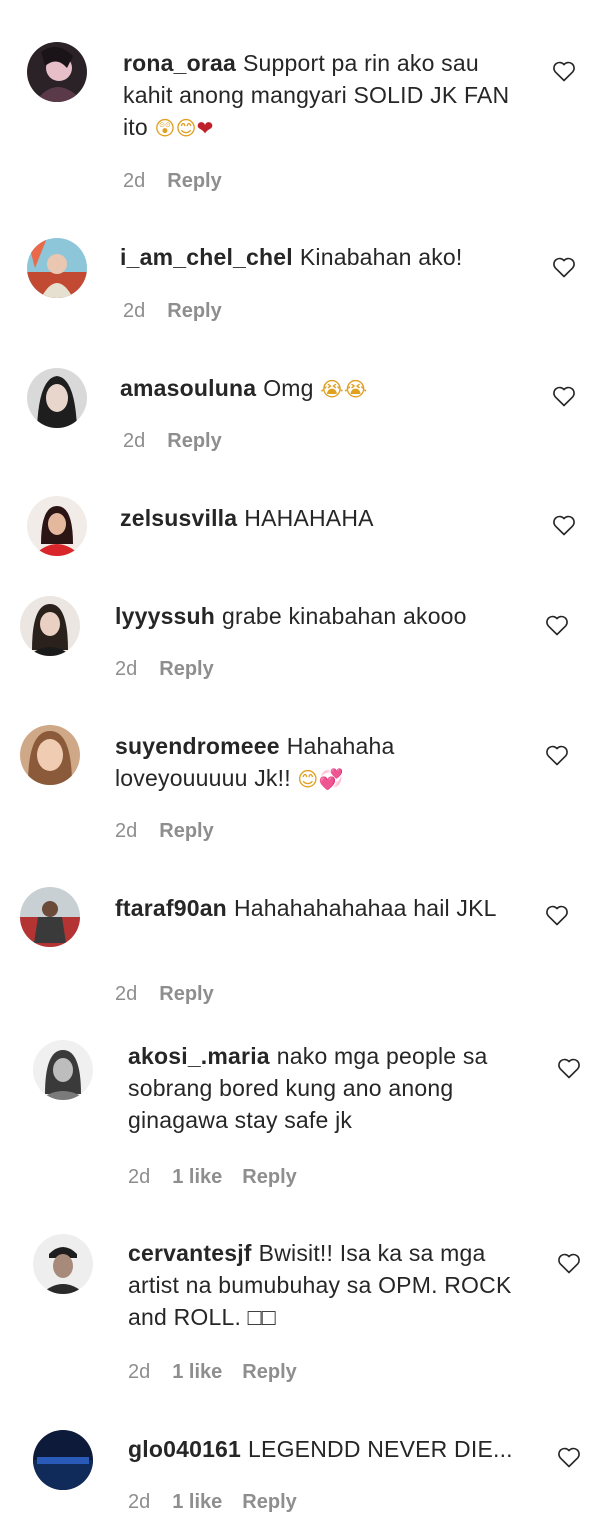 The height and width of the screenshot is (1530, 600). I want to click on emoji: 😲😊❤, so click(184, 128).